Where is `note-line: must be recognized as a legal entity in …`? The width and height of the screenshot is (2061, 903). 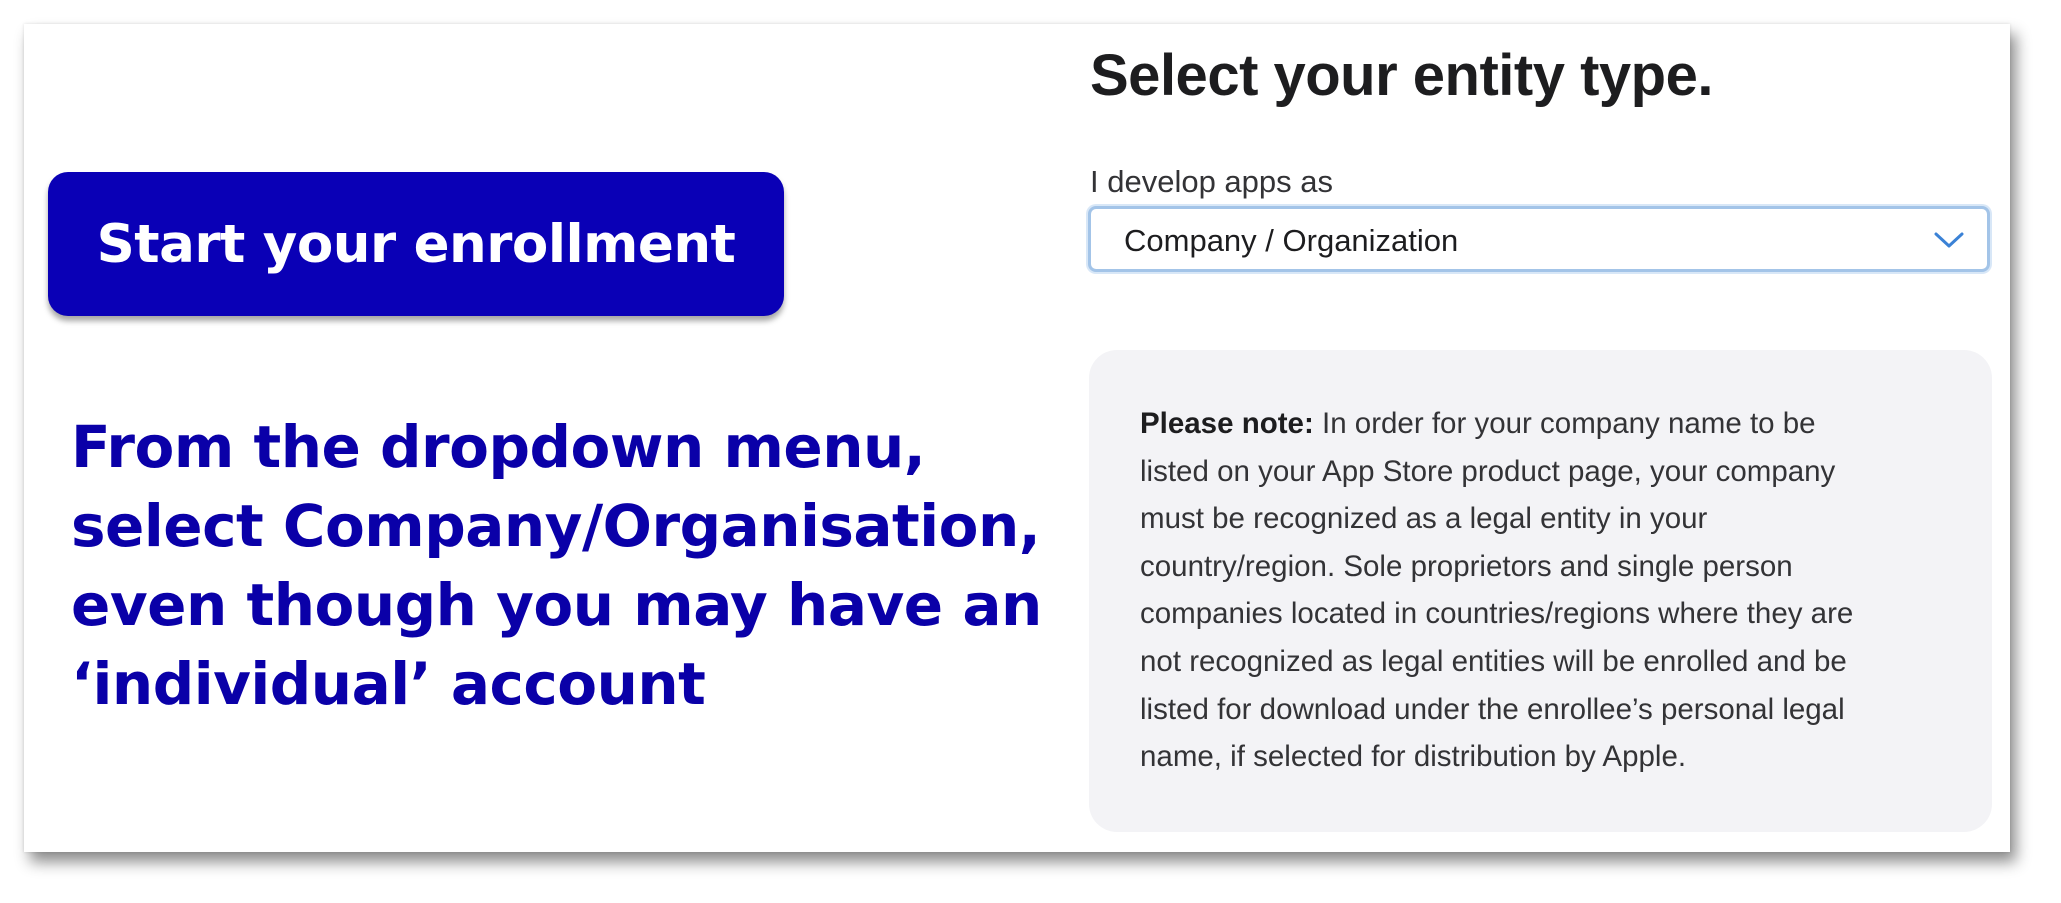
note-line: must be recognized as a legal entity in … is located at coordinates (1424, 519).